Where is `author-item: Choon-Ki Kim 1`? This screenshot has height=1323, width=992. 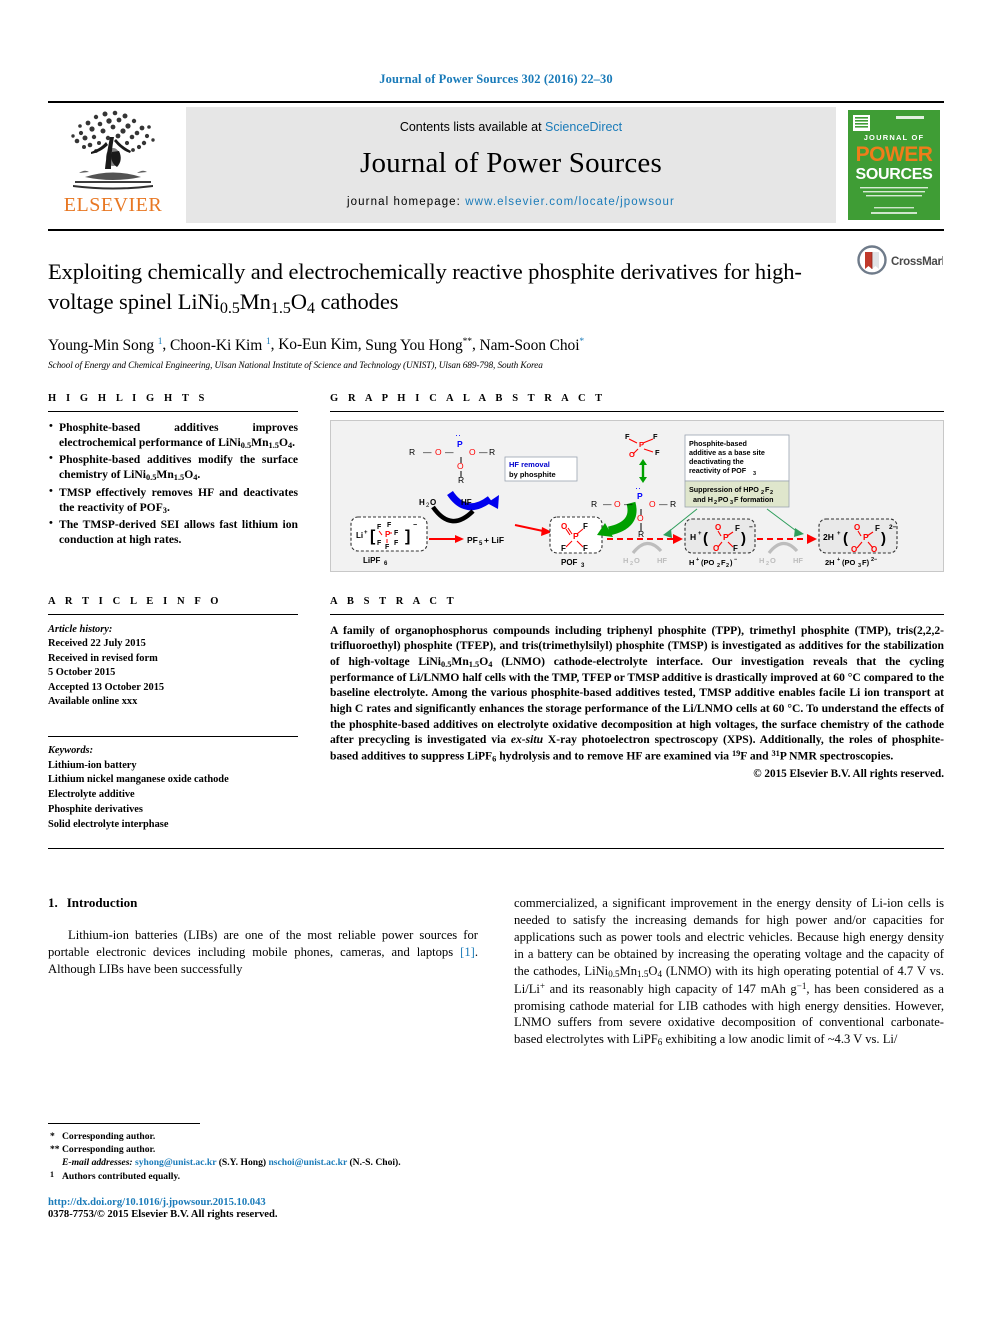
author-item: Choon-Ki Kim 1 is located at coordinates (220, 345).